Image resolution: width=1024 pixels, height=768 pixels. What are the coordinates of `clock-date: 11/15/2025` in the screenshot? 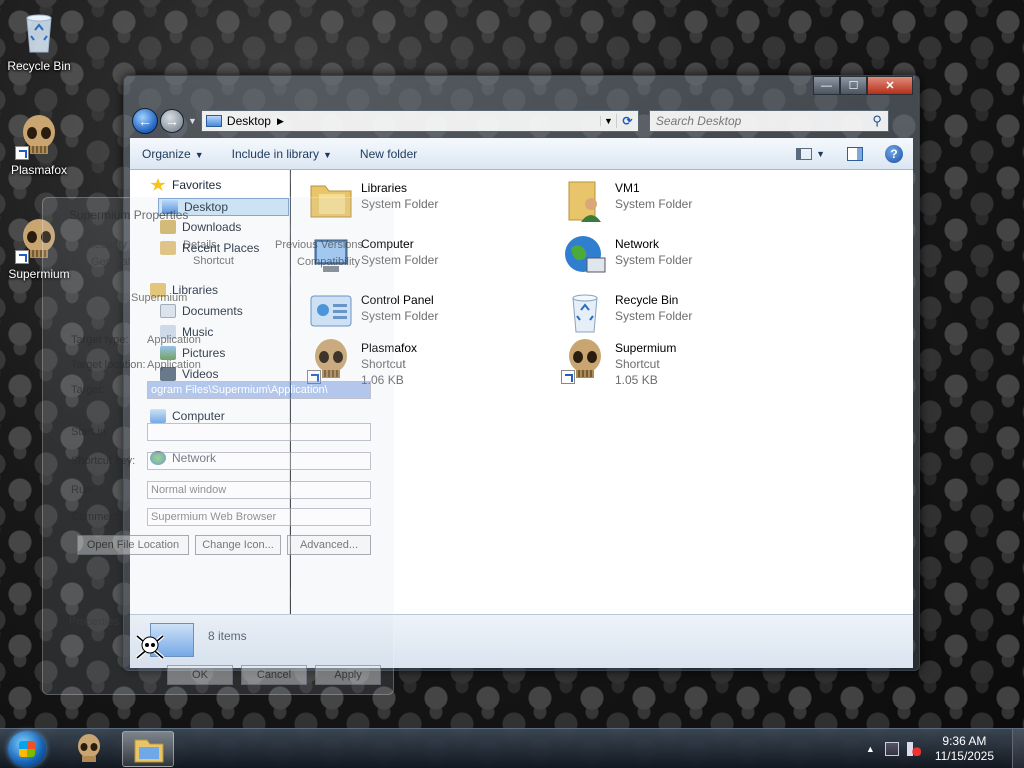 It's located at (964, 756).